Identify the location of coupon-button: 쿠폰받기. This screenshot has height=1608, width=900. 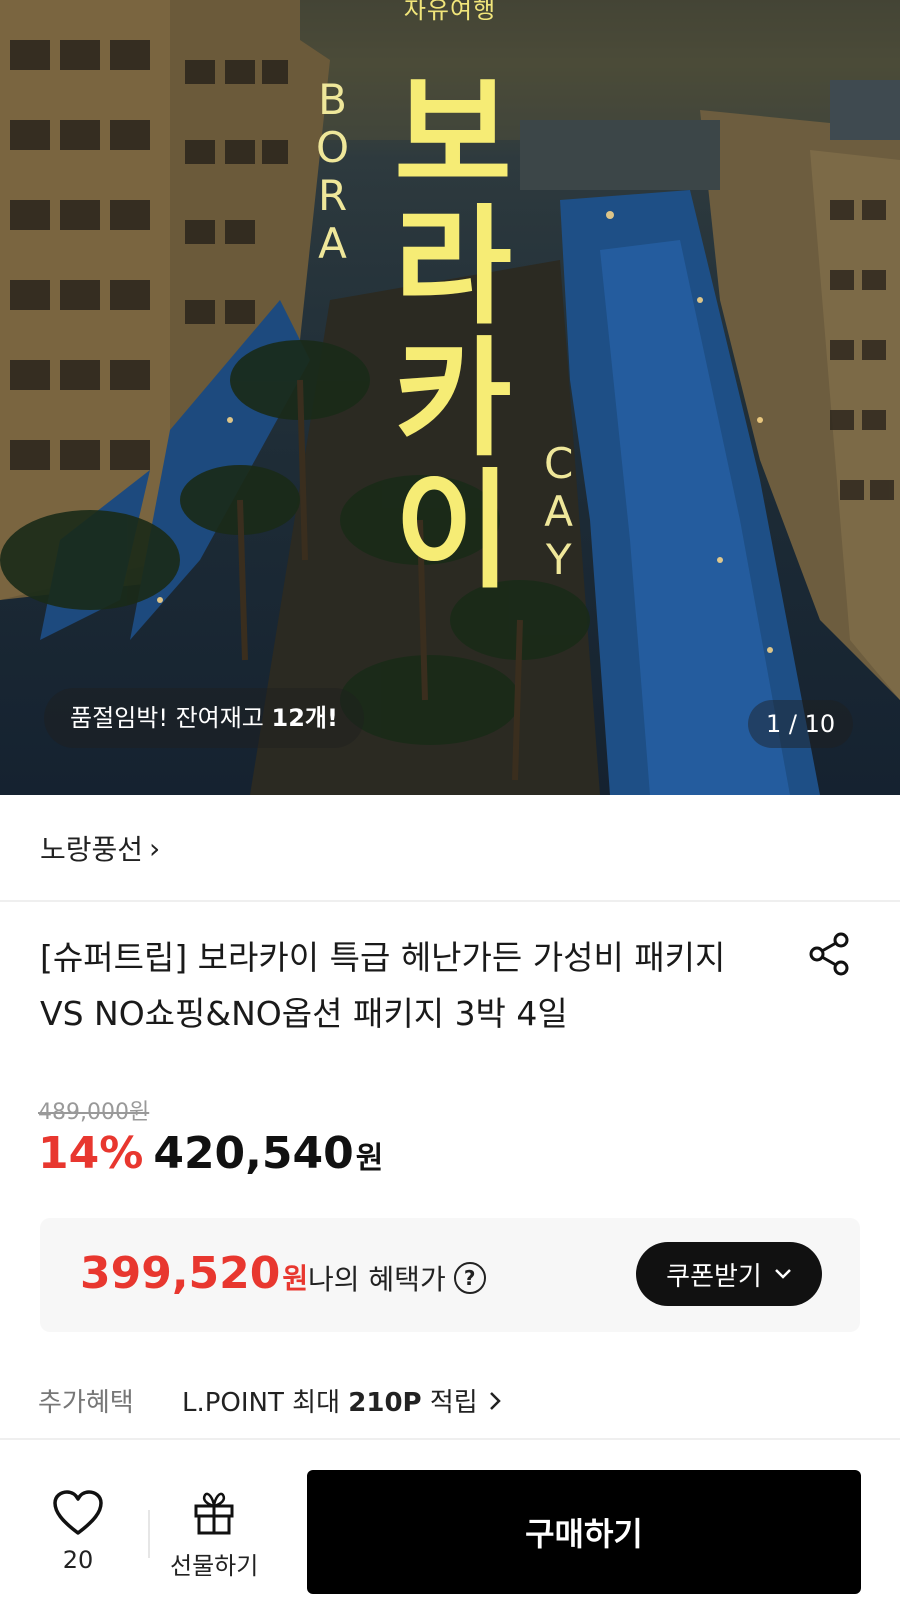
(729, 1274).